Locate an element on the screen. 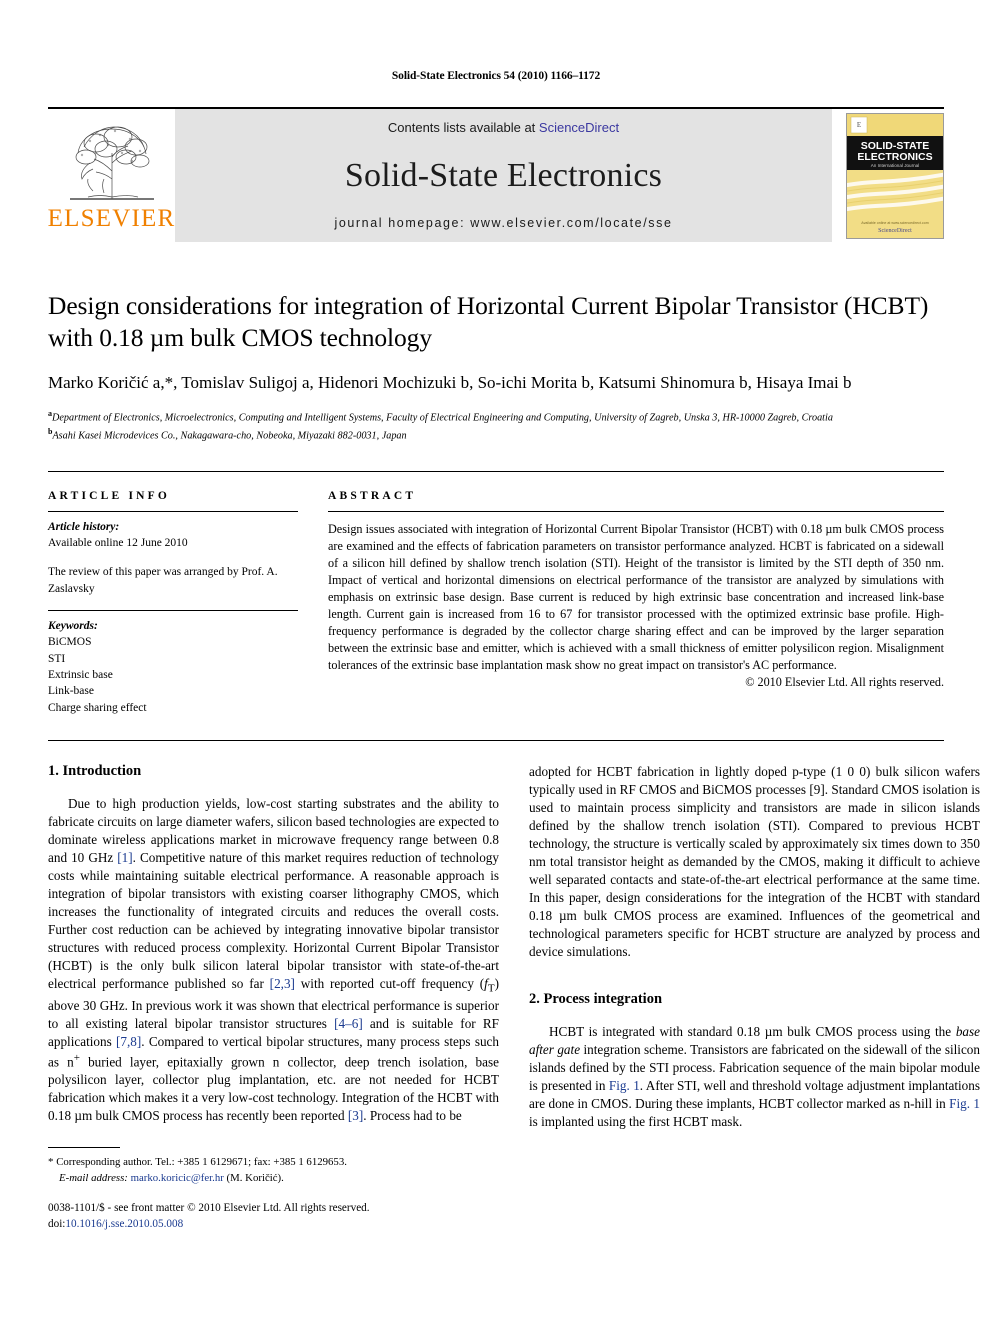 The height and width of the screenshot is (1323, 992). elsevier-logo: ELSEVIER is located at coordinates (111, 175).